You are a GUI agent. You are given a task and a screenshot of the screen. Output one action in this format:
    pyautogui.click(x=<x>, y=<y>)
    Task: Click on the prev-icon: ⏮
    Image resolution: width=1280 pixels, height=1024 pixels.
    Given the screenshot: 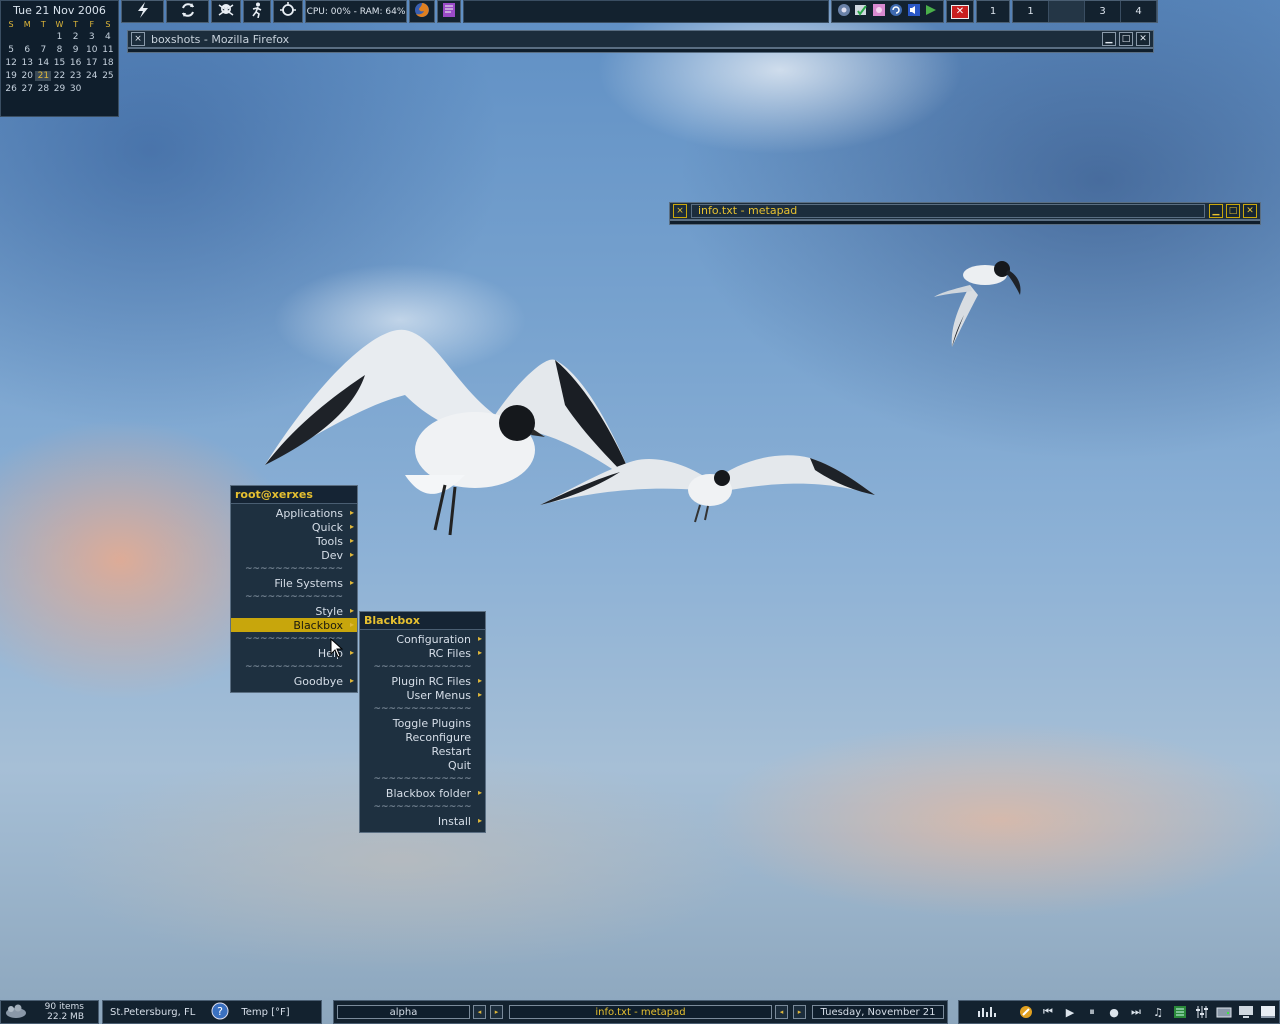 What is the action you would take?
    pyautogui.click(x=1048, y=1012)
    